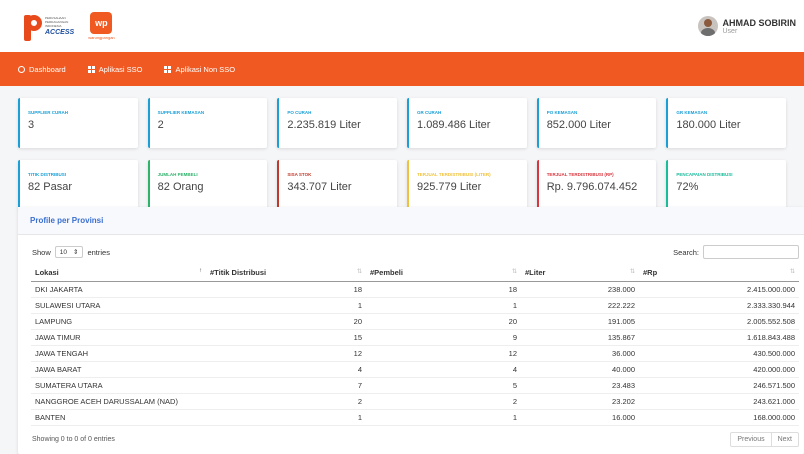 The height and width of the screenshot is (454, 804). I want to click on cell-titik: 15, so click(286, 337).